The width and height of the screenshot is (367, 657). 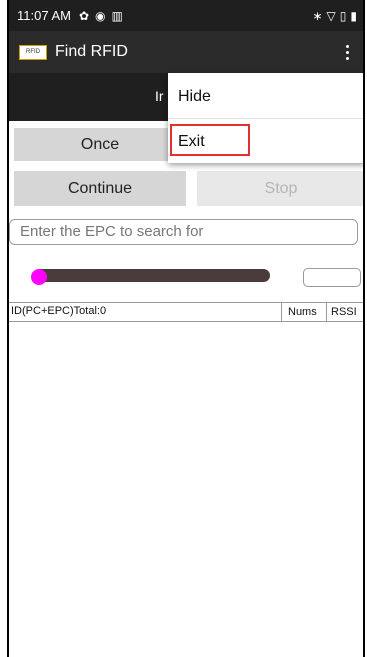 I want to click on logo-text: RFID, so click(x=33, y=52).